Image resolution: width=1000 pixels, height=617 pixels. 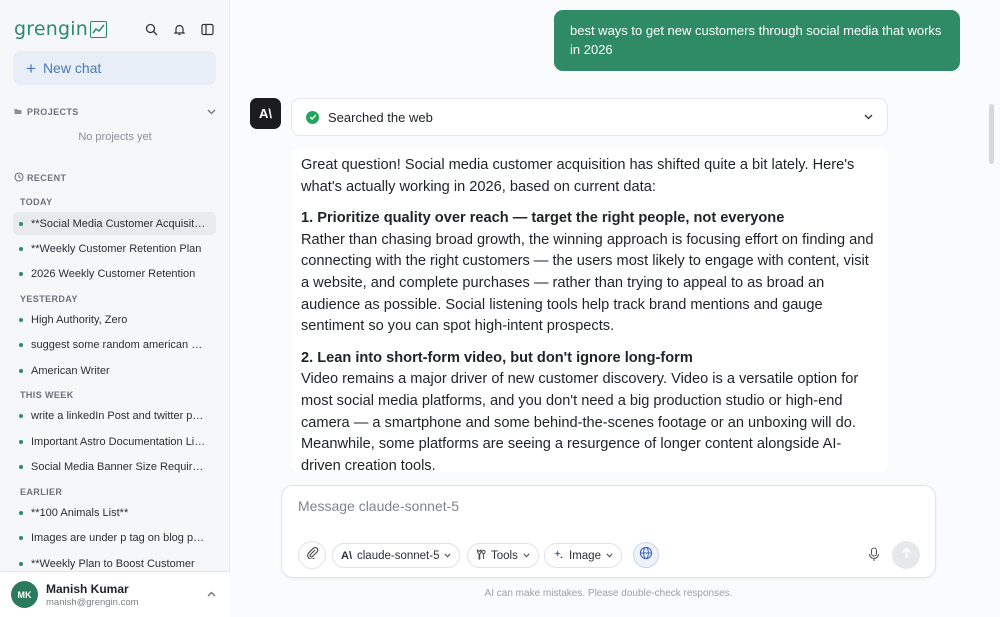 What do you see at coordinates (151, 29) in the screenshot?
I see `search-icon` at bounding box center [151, 29].